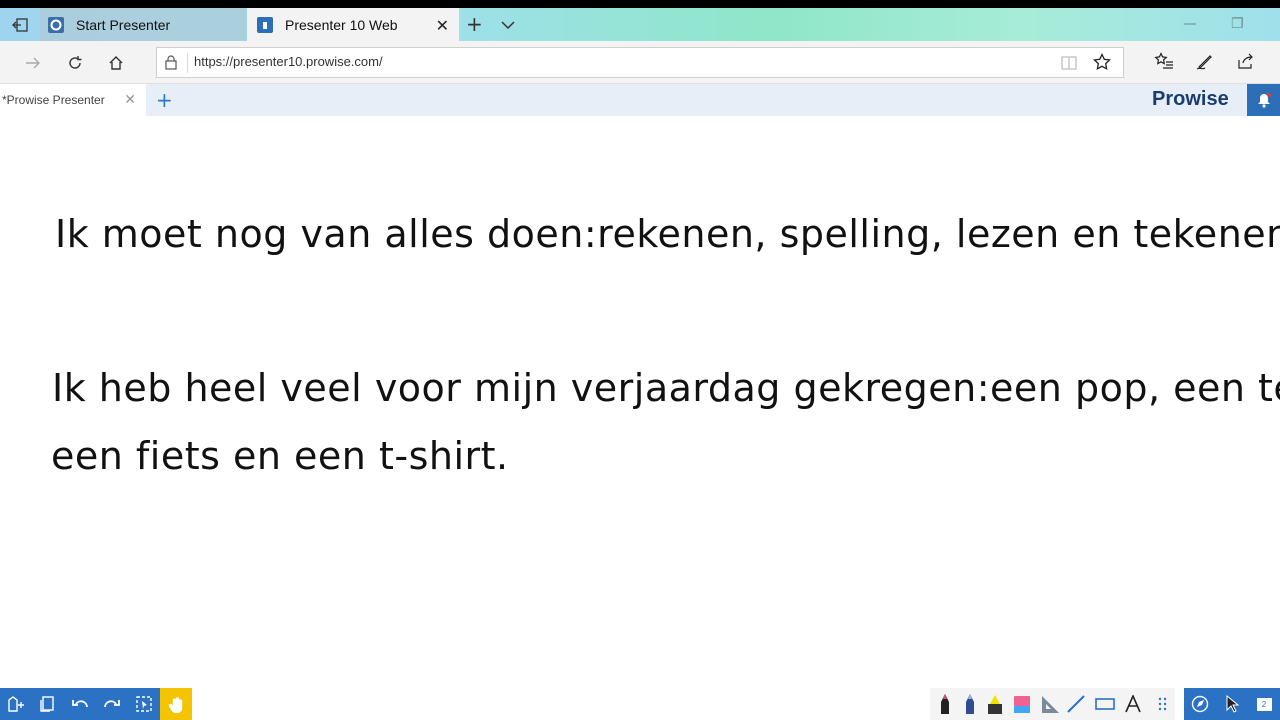 The height and width of the screenshot is (720, 1280). Describe the element at coordinates (48, 704) in the screenshot. I see `pages-icon` at that location.